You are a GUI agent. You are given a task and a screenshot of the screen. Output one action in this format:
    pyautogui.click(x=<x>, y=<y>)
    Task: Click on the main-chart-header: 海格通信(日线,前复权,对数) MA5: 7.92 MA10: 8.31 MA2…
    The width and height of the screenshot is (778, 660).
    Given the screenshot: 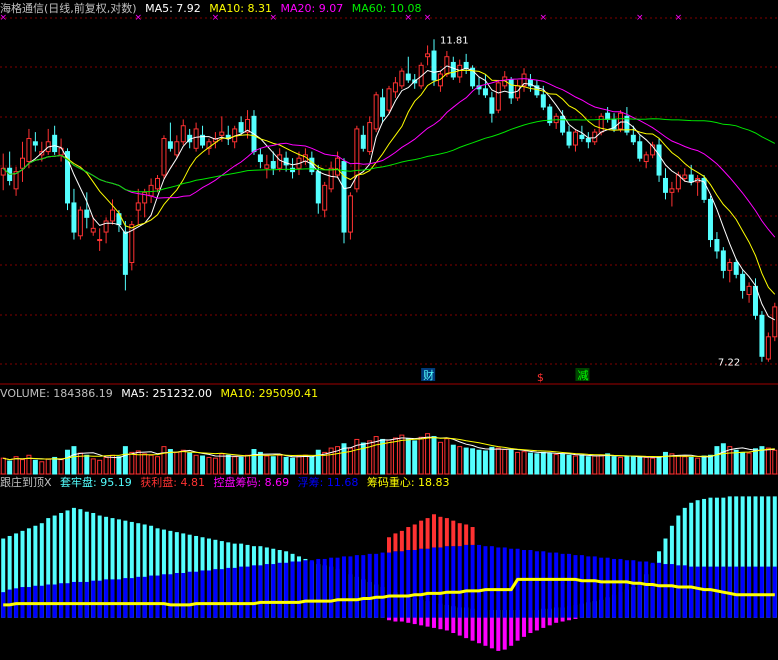 What is the action you would take?
    pyautogui.click(x=213, y=9)
    